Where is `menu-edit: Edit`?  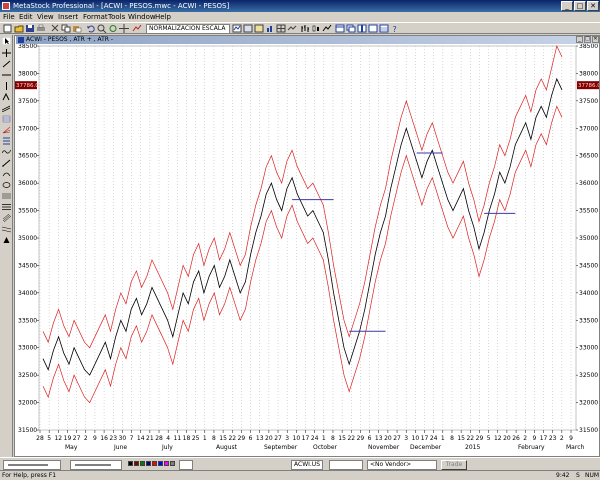 menu-edit: Edit is located at coordinates (26, 17).